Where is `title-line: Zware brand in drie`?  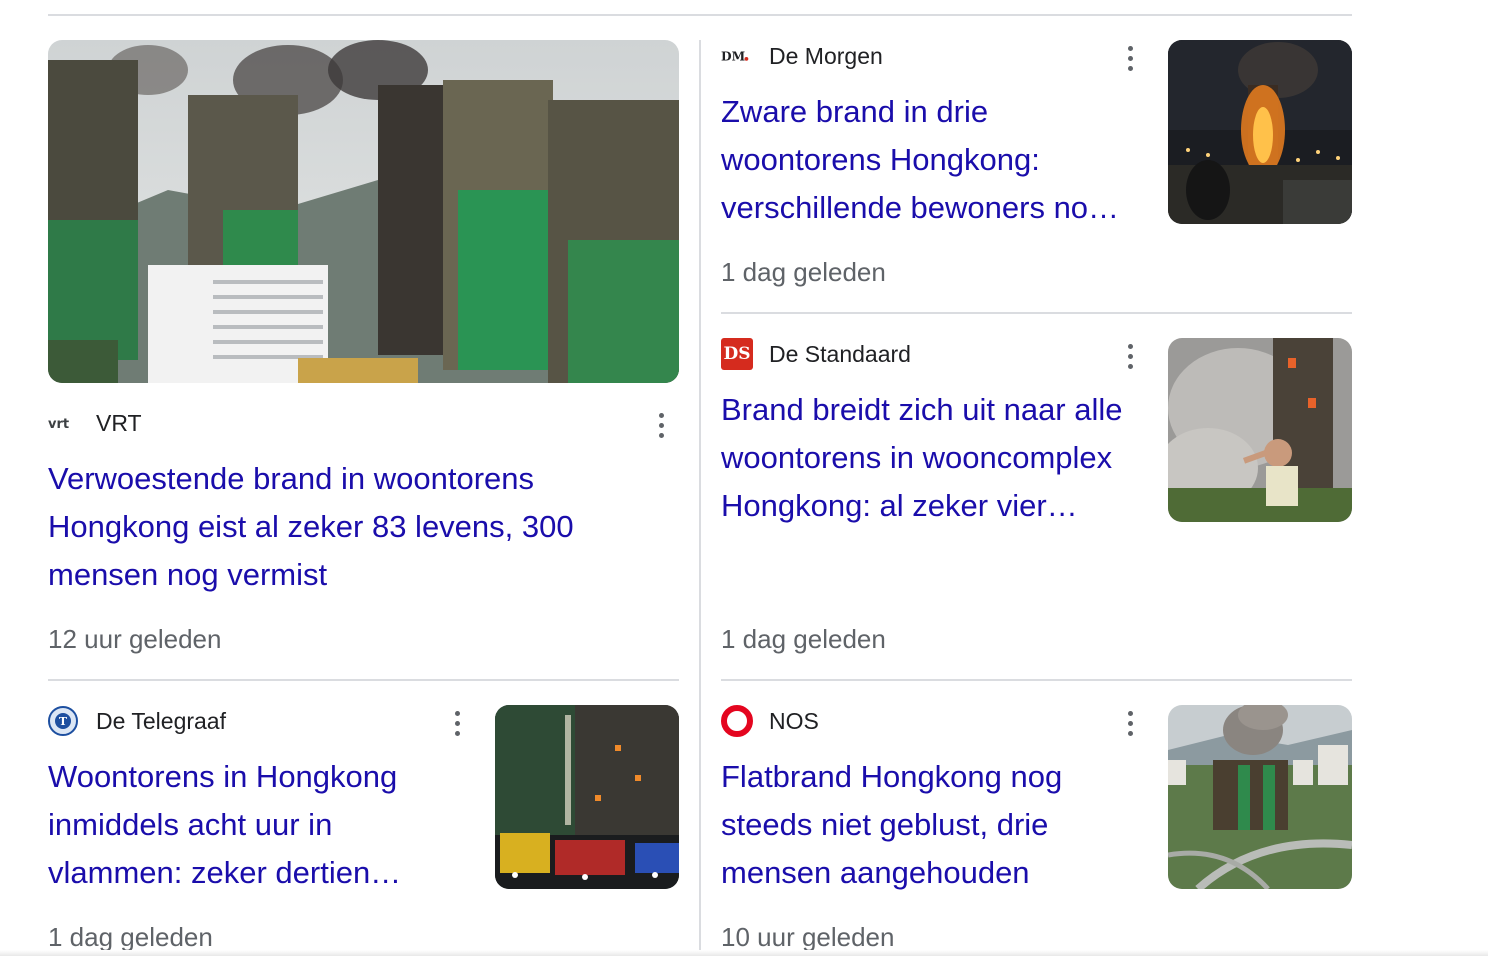
title-line: Zware brand in drie is located at coordinates (855, 111).